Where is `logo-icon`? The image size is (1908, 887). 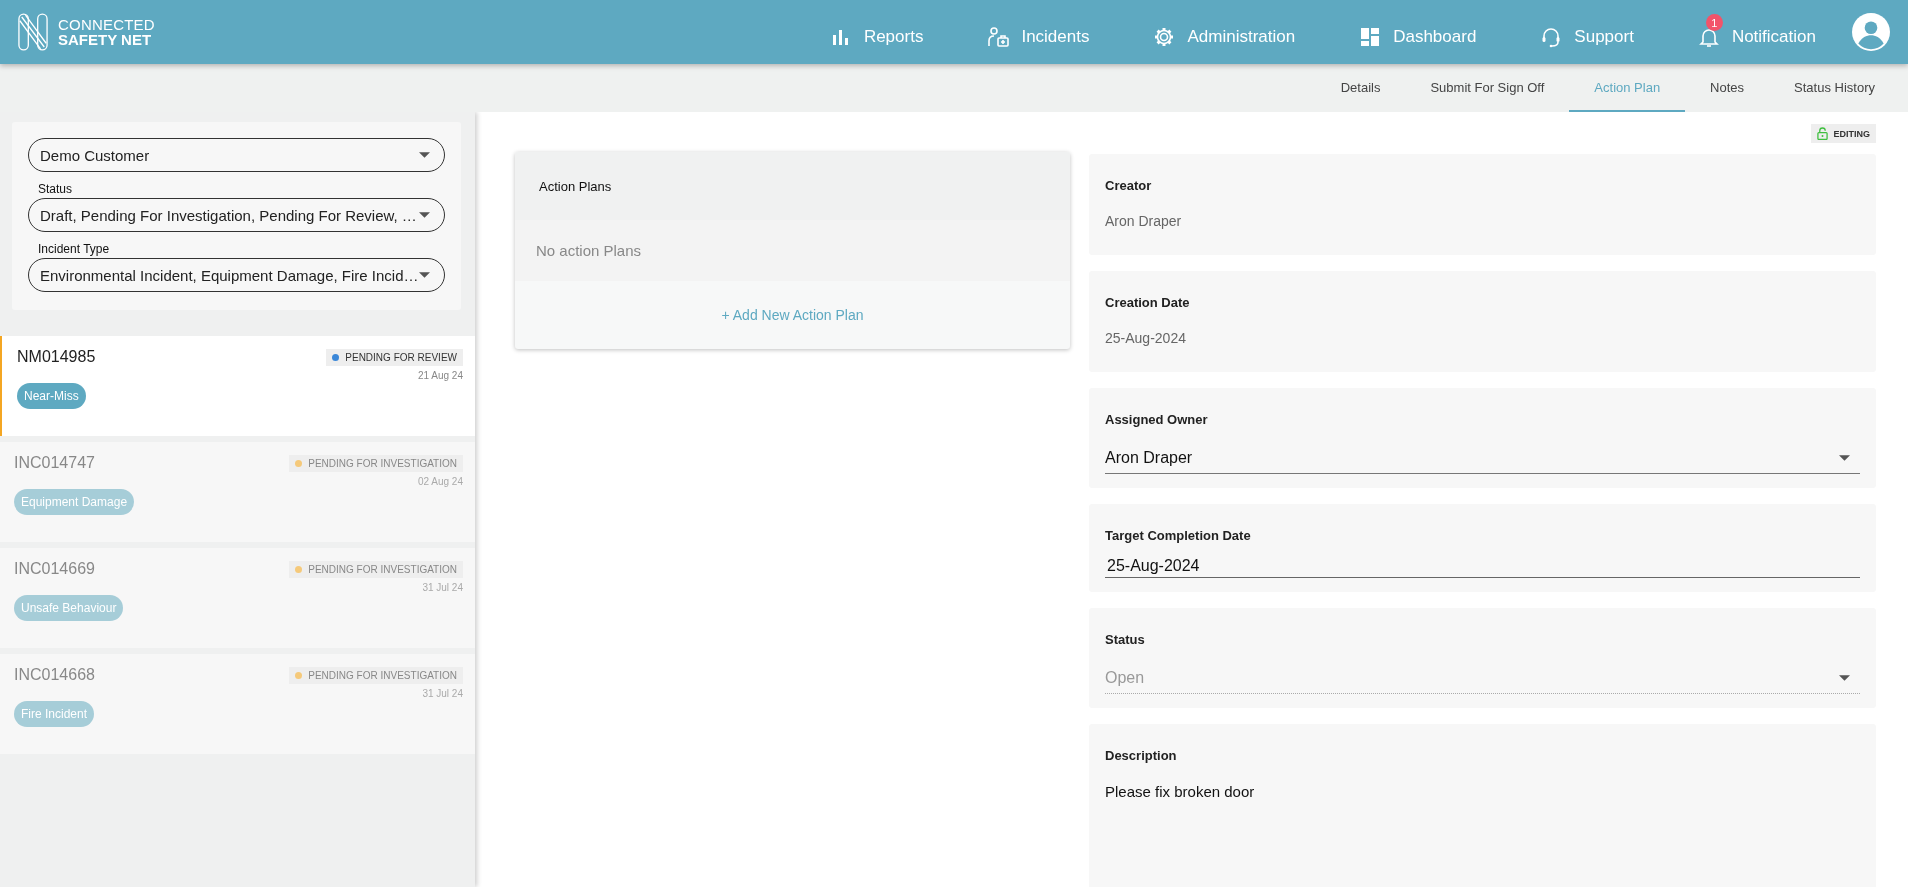
logo-icon is located at coordinates (33, 32).